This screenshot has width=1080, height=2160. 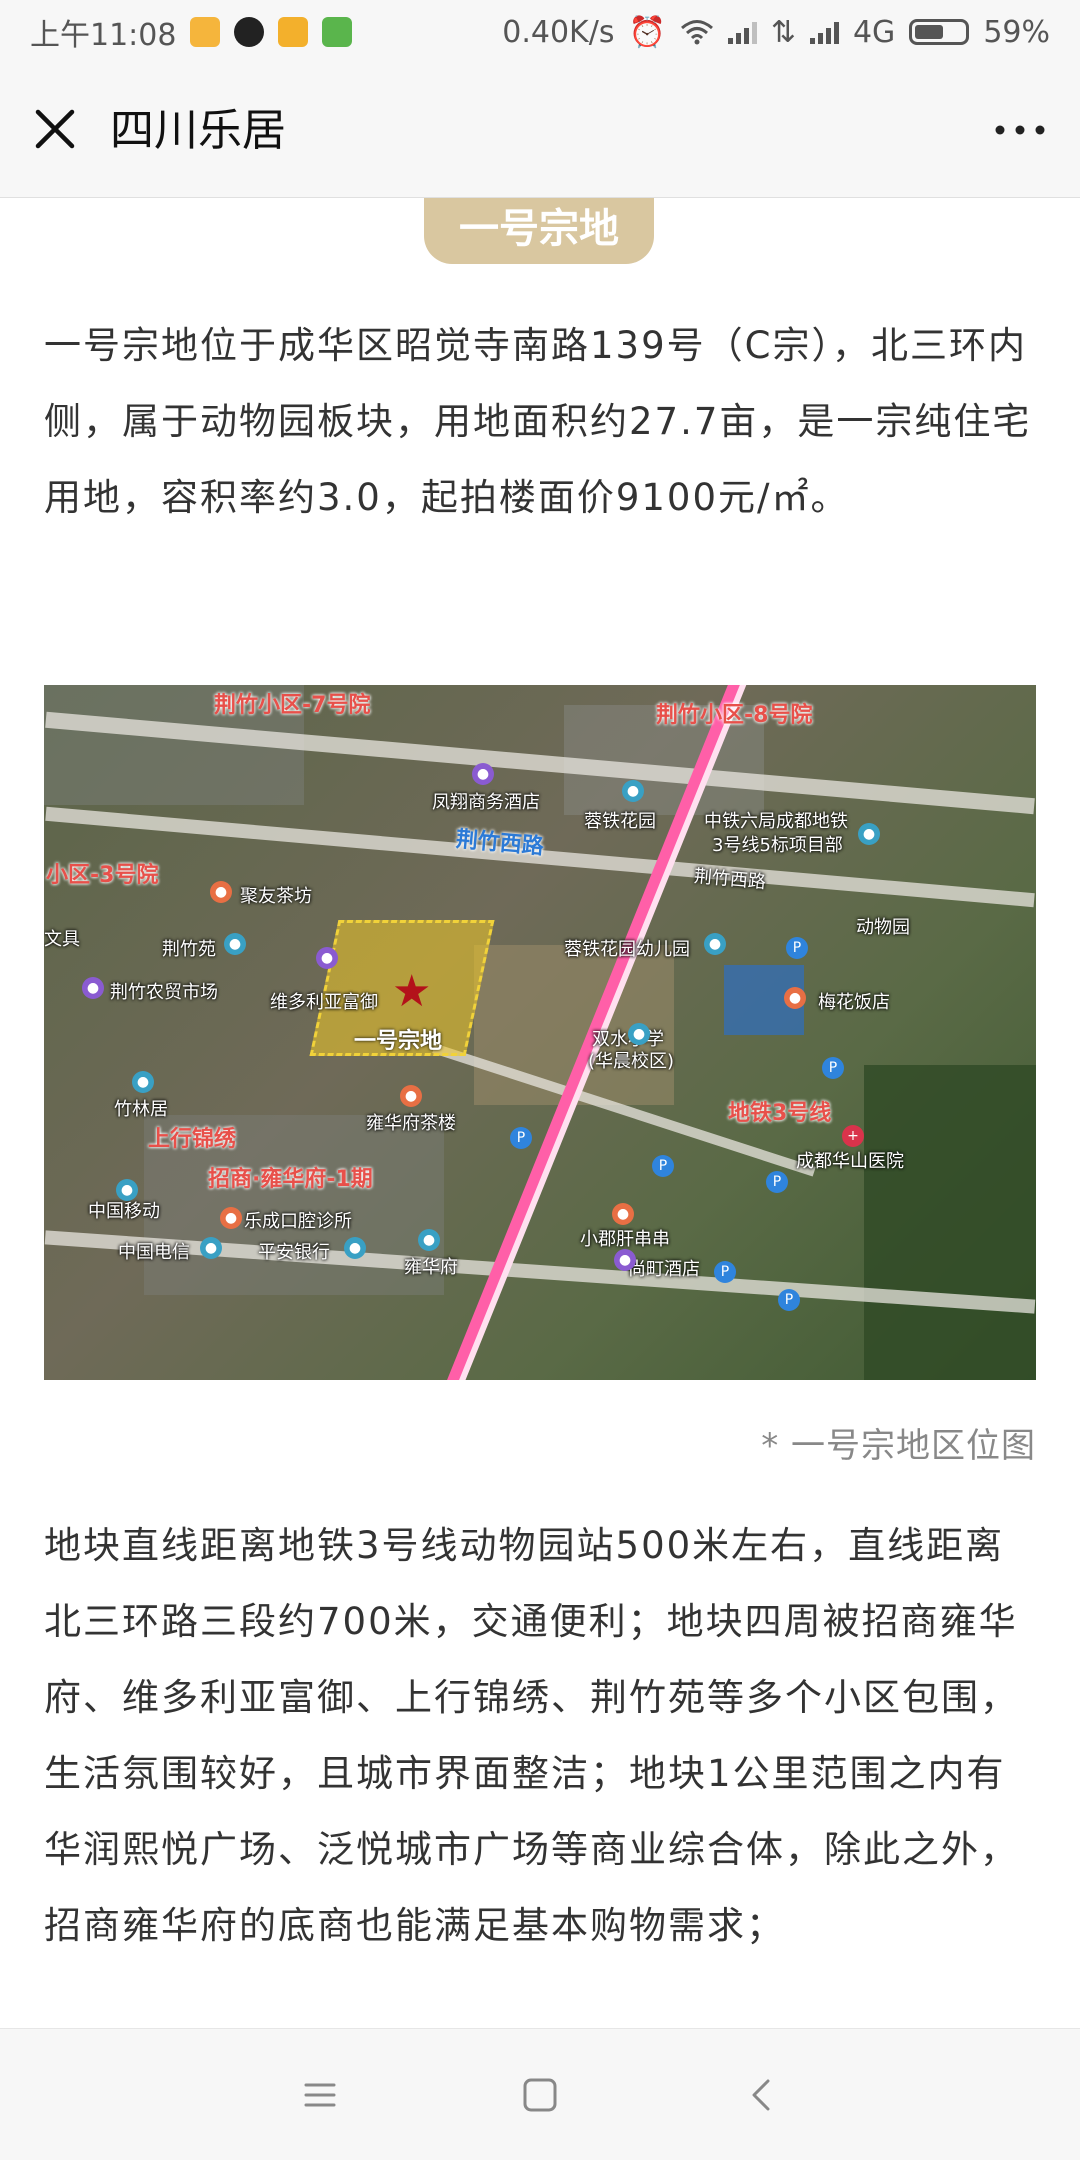 What do you see at coordinates (540, 131) in the screenshot?
I see `title-bar: 四川乐居` at bounding box center [540, 131].